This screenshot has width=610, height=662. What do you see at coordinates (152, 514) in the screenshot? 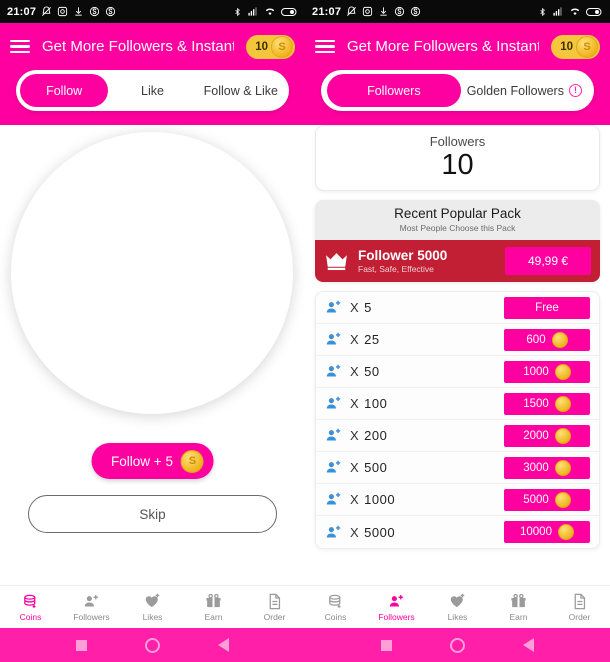
I see `skip-button: Skip` at bounding box center [152, 514].